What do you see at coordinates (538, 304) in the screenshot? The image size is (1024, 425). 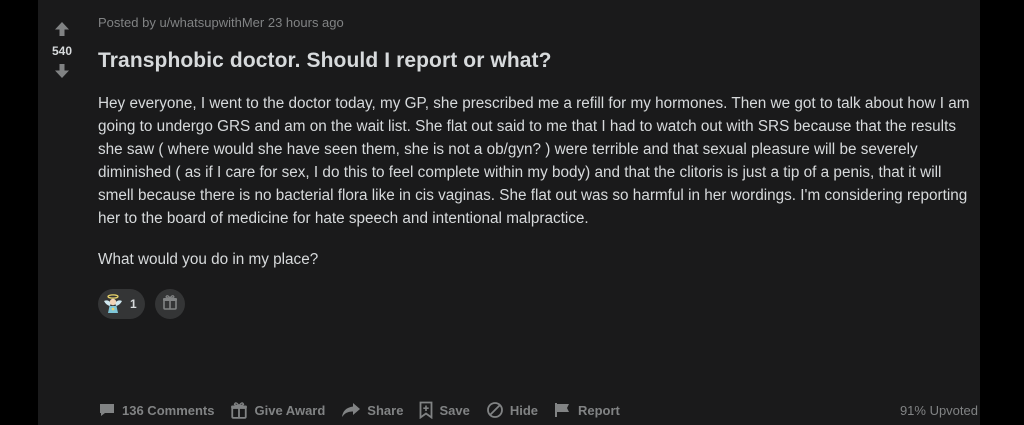 I see `awards-row: 1` at bounding box center [538, 304].